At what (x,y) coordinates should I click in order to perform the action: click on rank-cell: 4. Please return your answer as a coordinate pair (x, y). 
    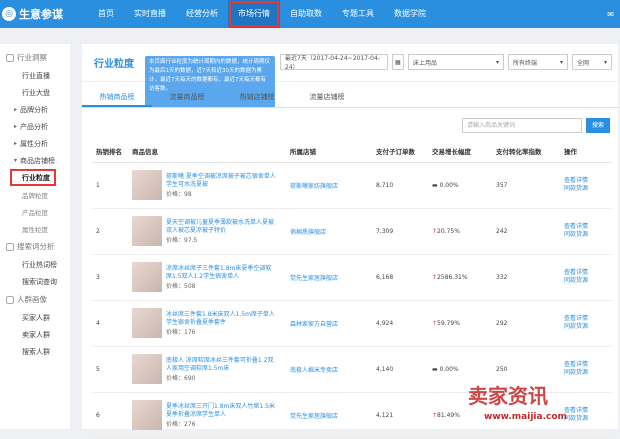
    Looking at the image, I should click on (110, 323).